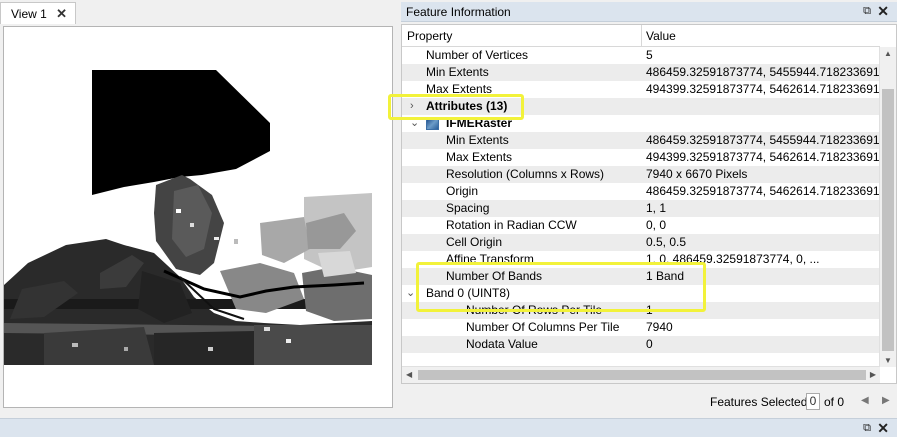 This screenshot has height=437, width=897. I want to click on property-value: 0.5, 0.5, so click(666, 242).